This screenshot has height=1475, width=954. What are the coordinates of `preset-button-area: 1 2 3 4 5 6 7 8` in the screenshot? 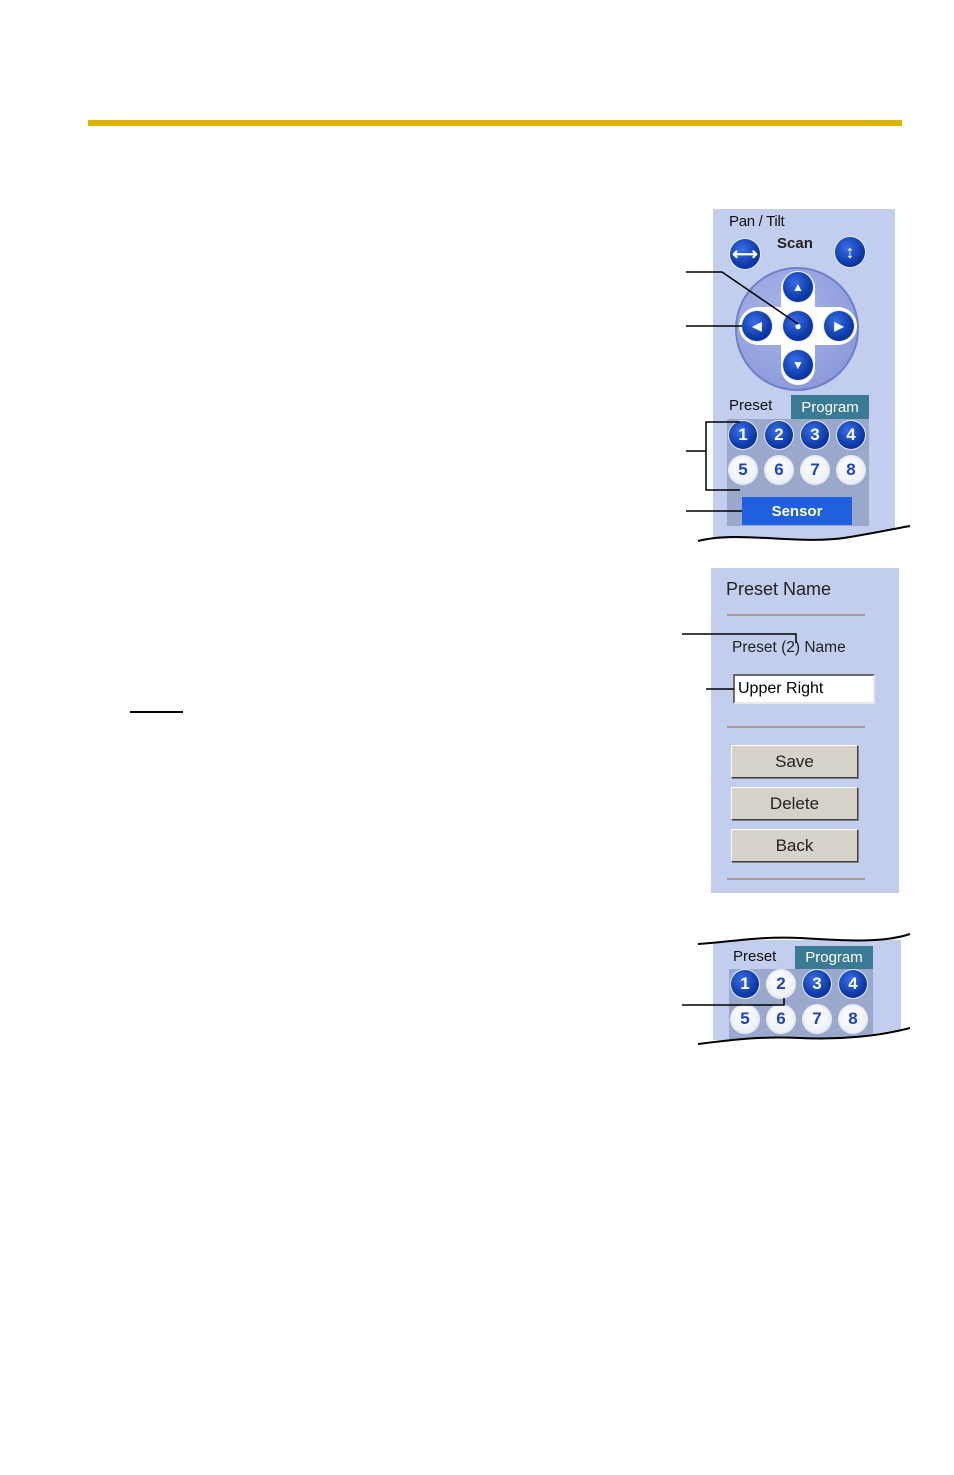 It's located at (801, 1004).